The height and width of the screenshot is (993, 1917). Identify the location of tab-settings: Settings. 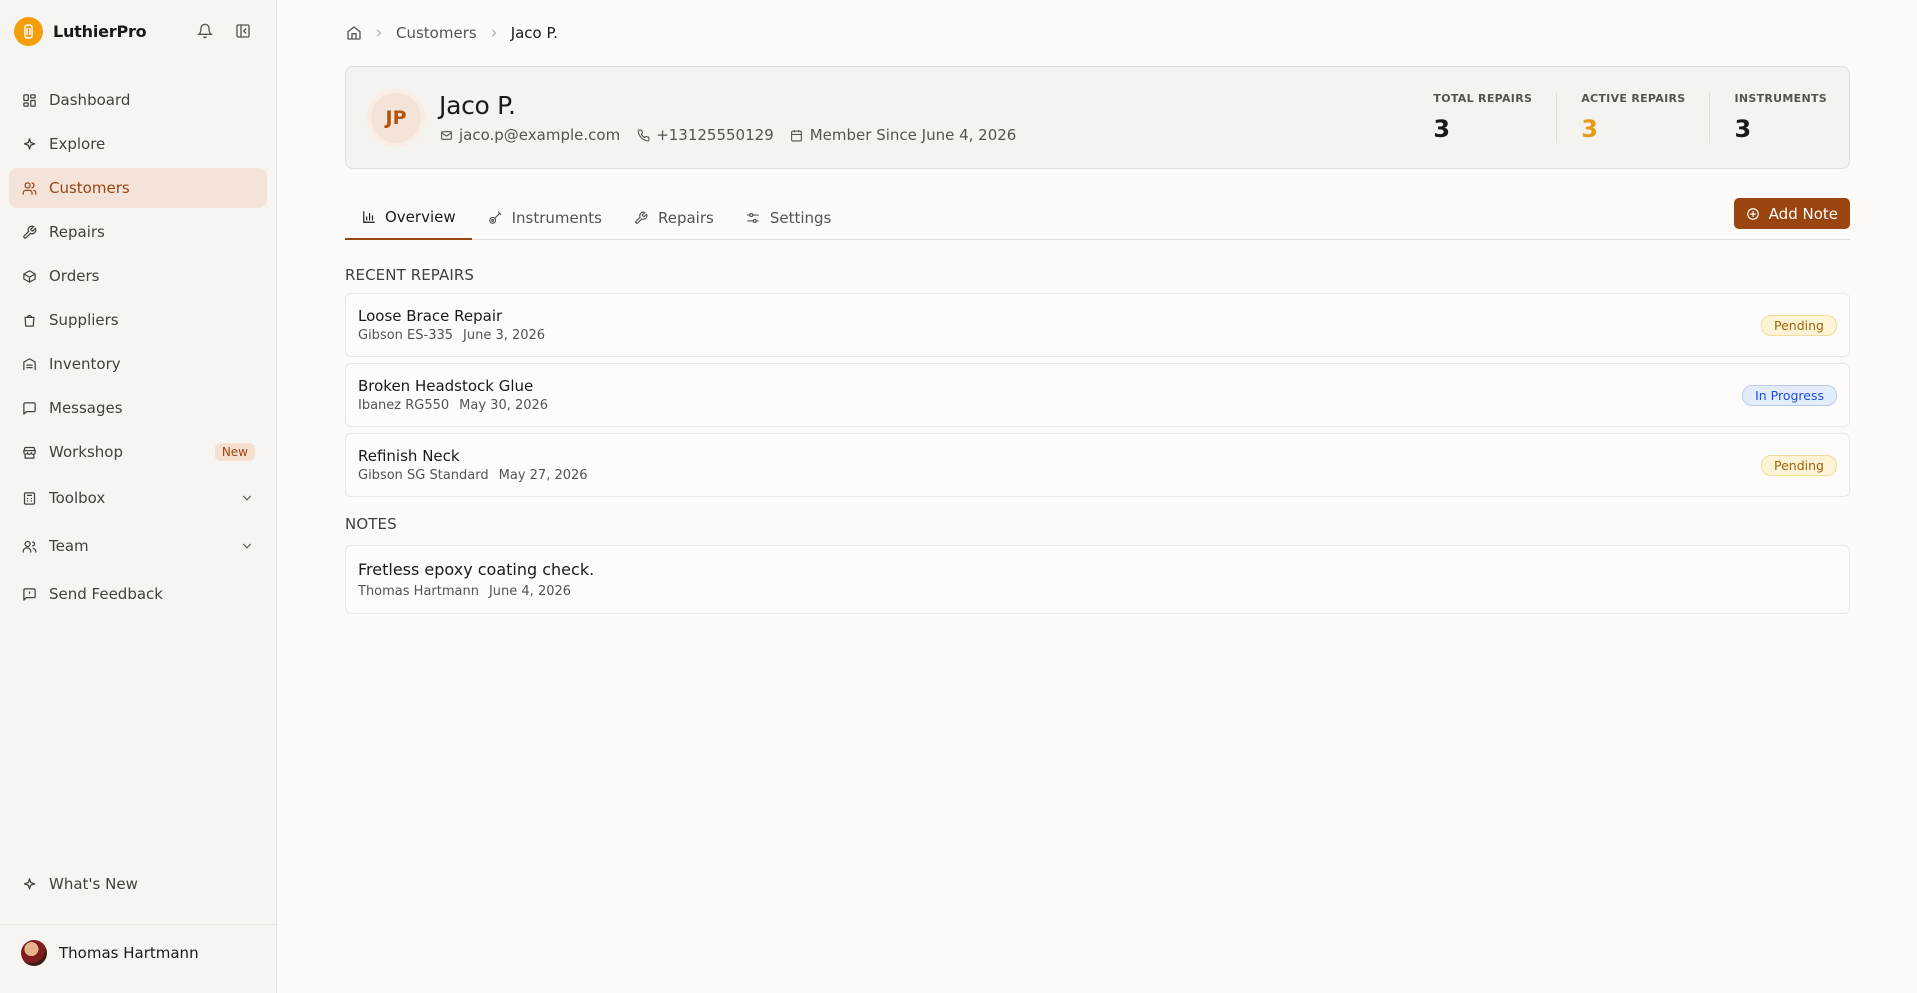
(789, 217).